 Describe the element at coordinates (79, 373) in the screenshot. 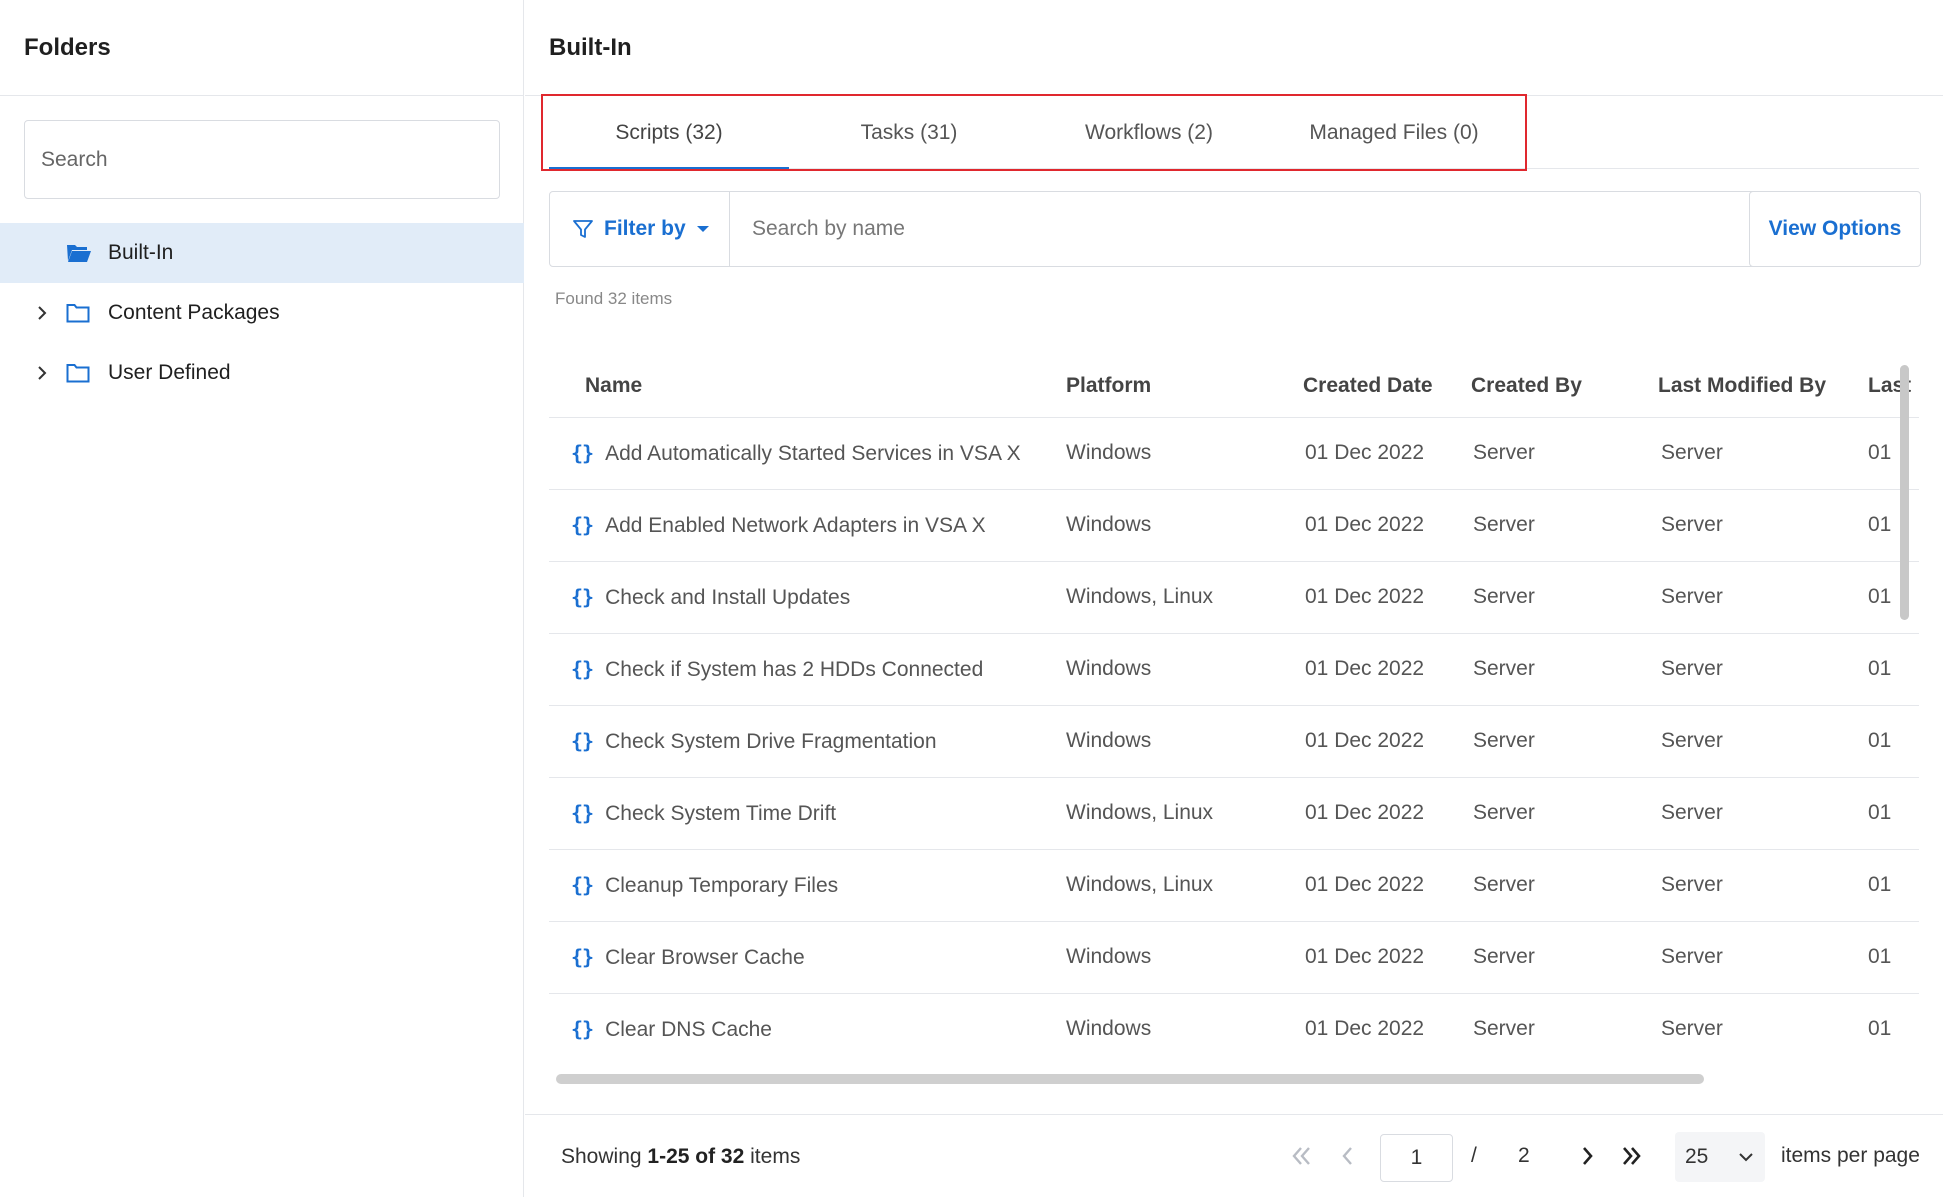

I see `folder-icon` at that location.